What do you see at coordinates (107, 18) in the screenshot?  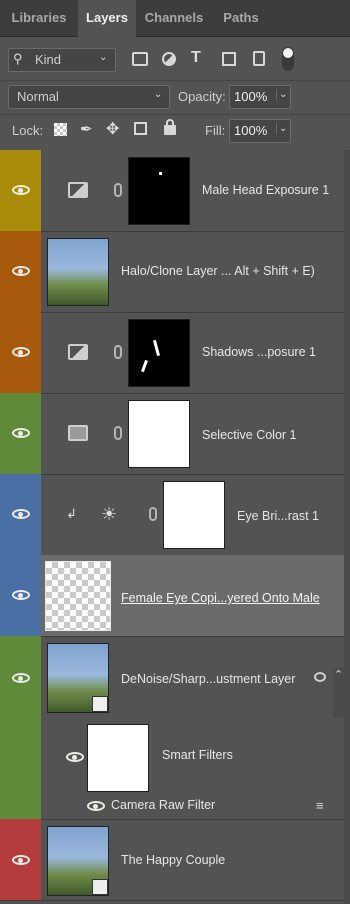 I see `tab-layers: Layers` at bounding box center [107, 18].